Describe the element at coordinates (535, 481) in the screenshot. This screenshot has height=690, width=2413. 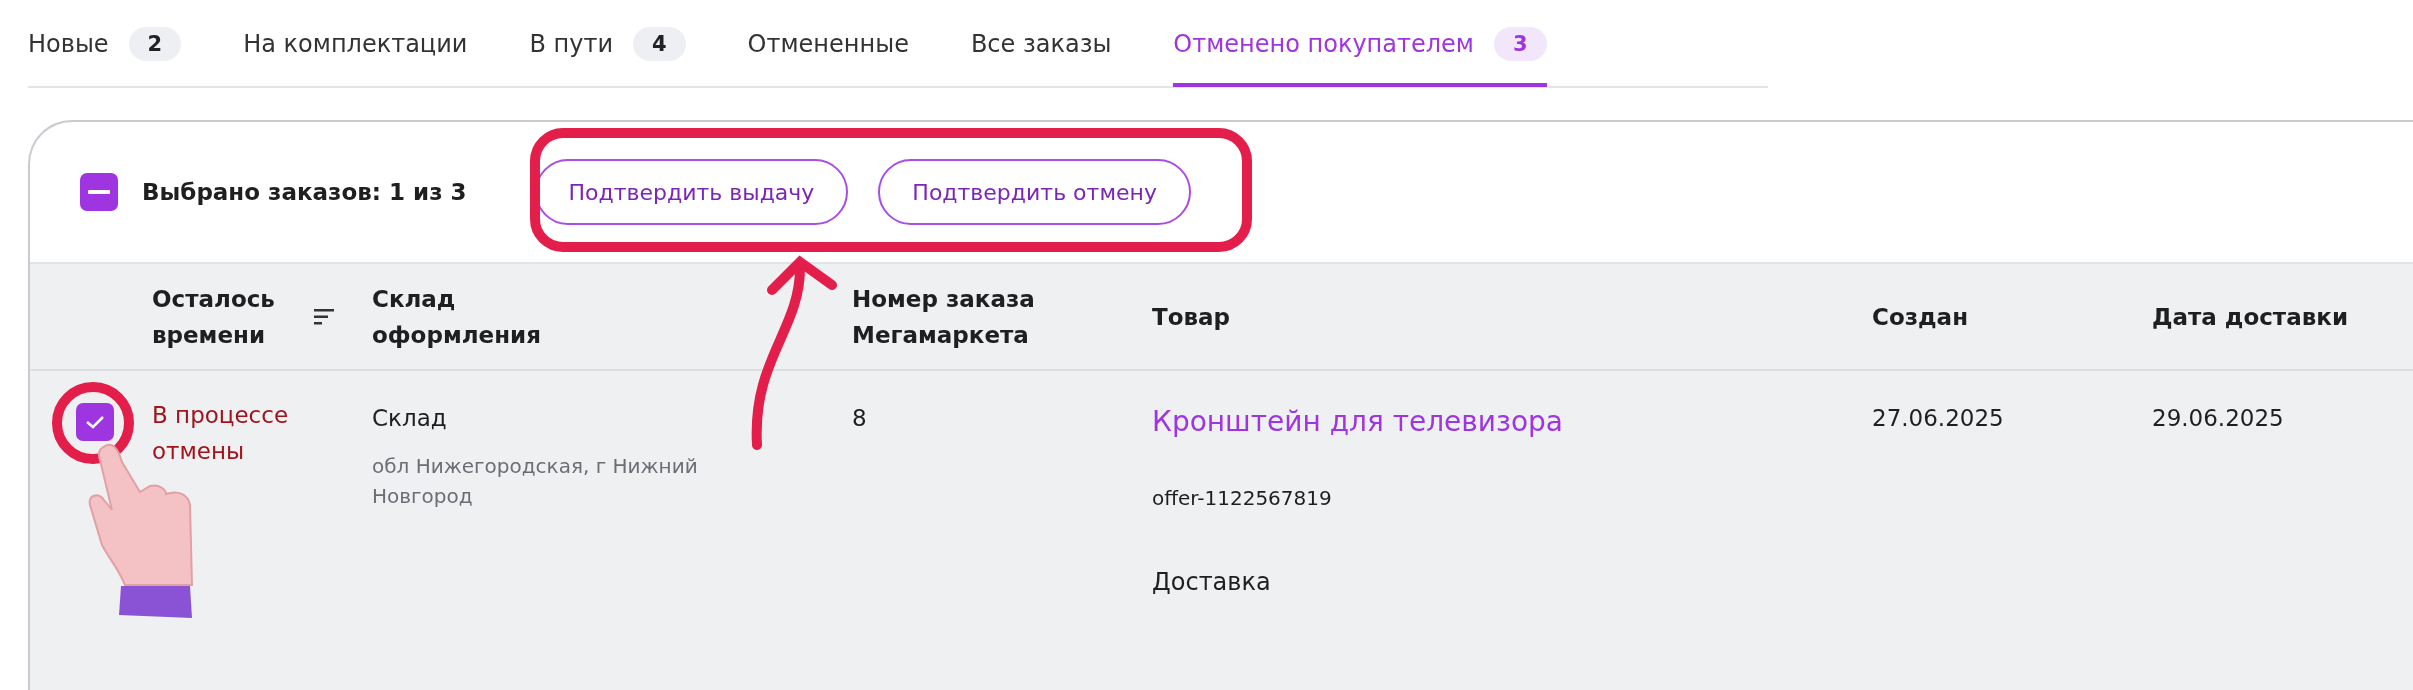
I see `warehouse-address: обл Нижегородская, г Нижний Новгород` at that location.